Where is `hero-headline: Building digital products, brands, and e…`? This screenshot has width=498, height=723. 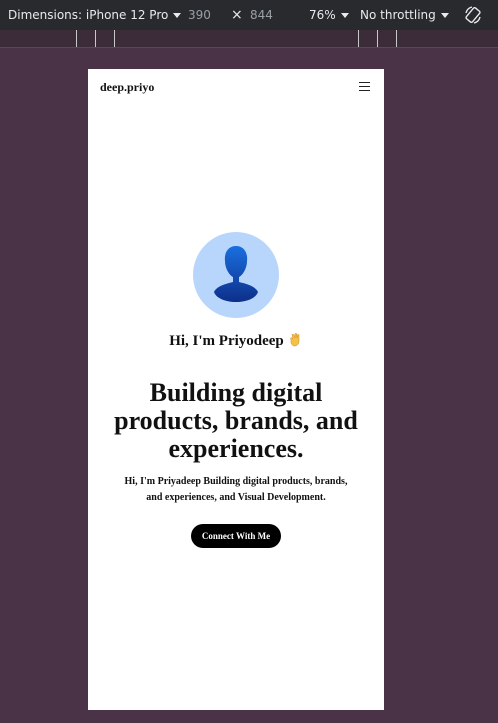
hero-headline: Building digital products, brands, and e… is located at coordinates (236, 420).